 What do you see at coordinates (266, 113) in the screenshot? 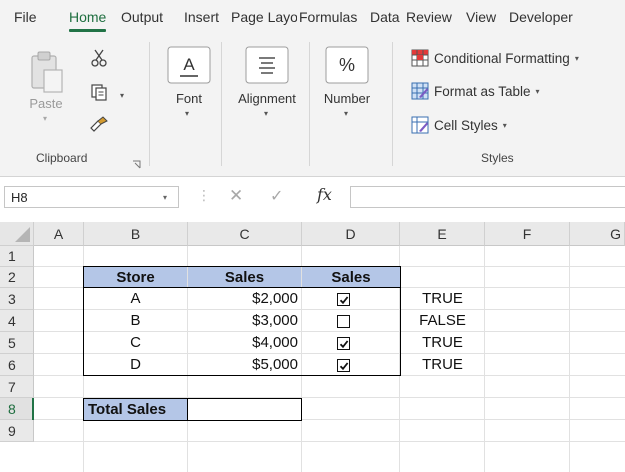
I see `alignment-dropdown-icon: ▾` at bounding box center [266, 113].